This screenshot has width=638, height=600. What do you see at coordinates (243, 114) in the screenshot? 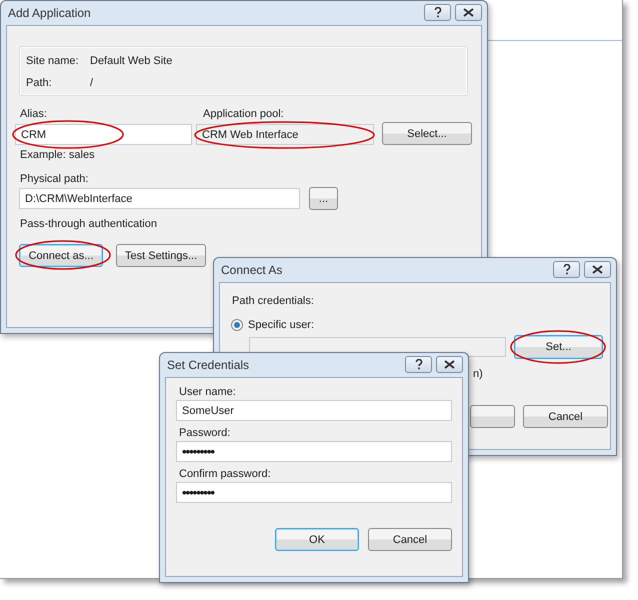
I see `field-label: Application pool:` at bounding box center [243, 114].